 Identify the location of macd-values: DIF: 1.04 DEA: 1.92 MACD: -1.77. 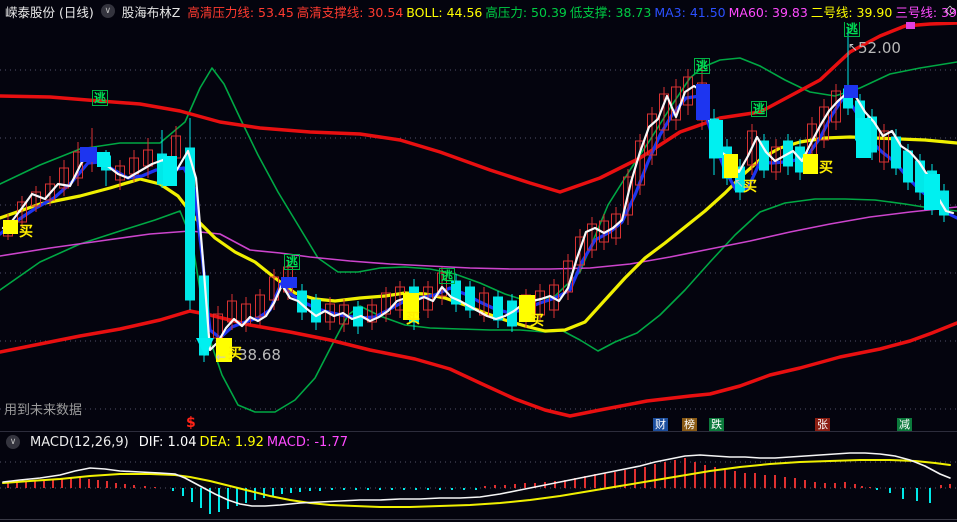
(245, 442).